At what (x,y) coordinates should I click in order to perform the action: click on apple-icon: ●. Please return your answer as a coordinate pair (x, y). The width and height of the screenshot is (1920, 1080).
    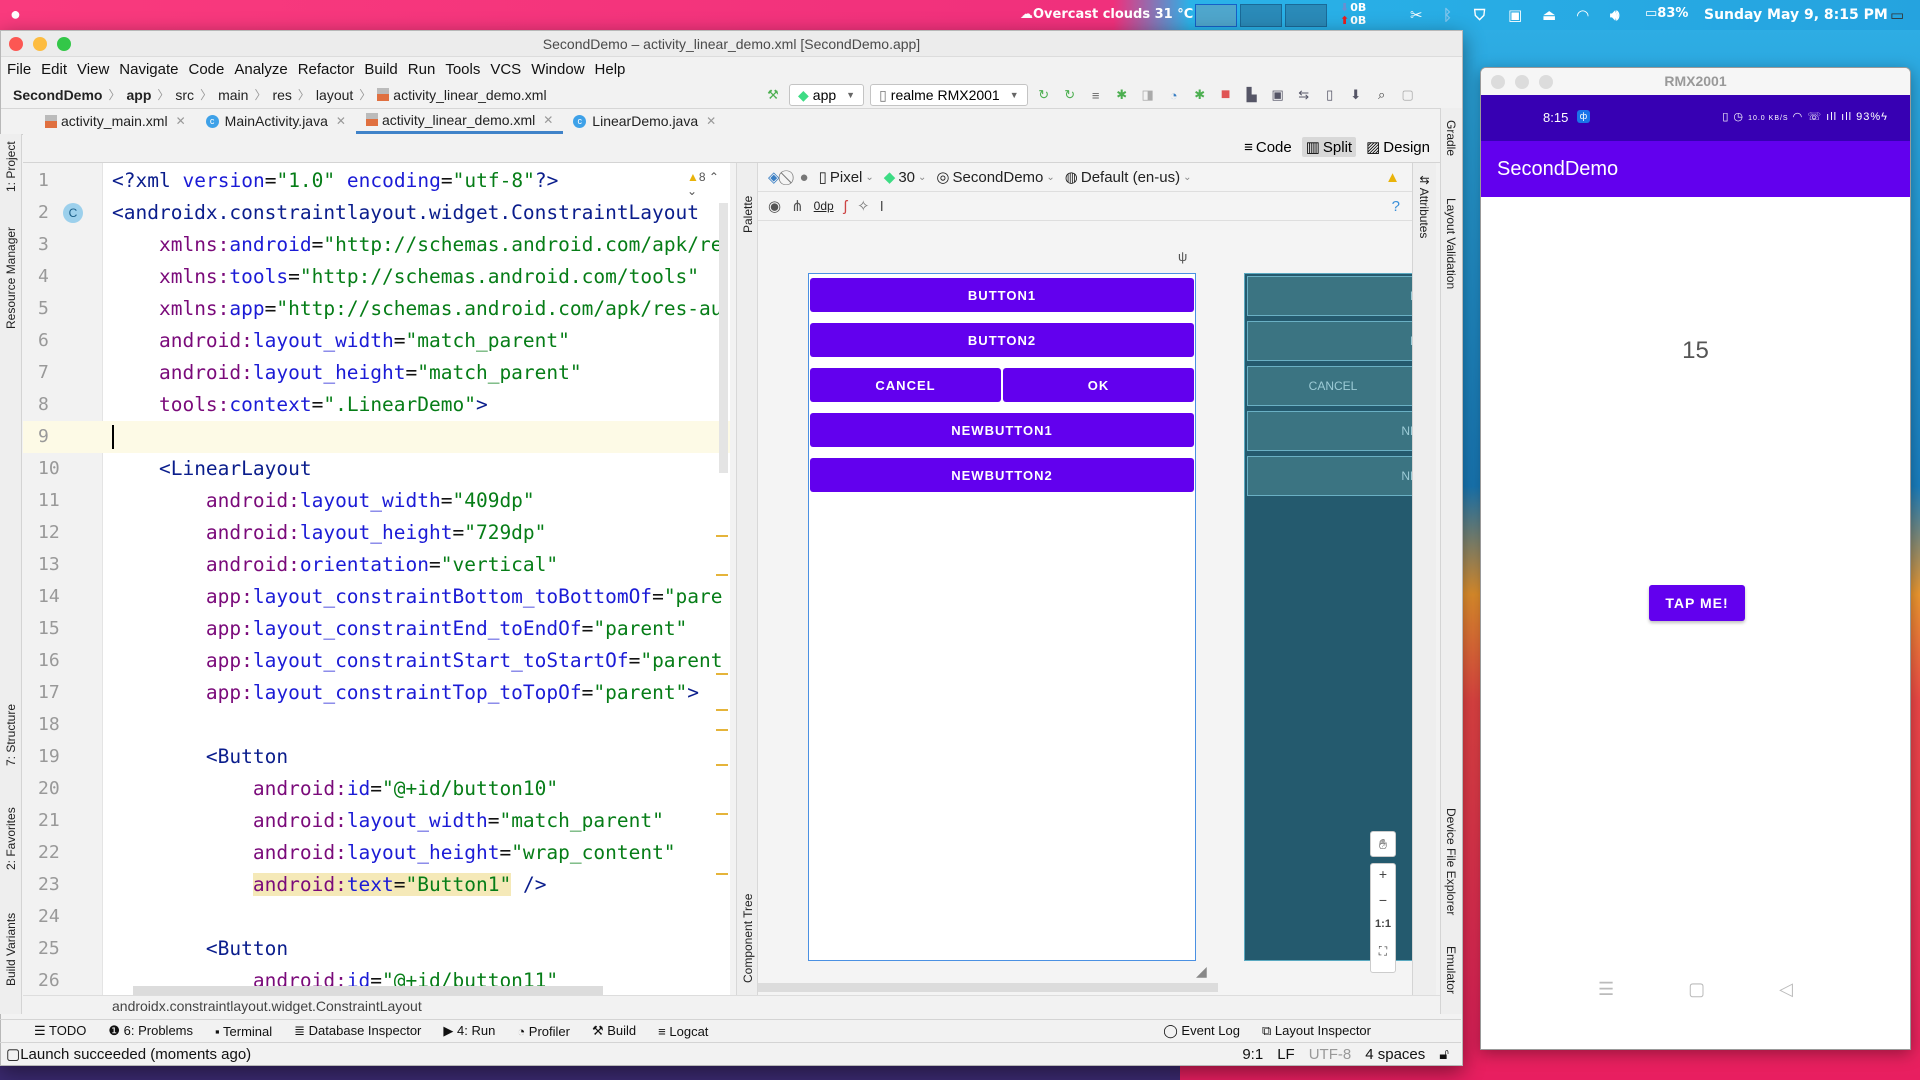
    Looking at the image, I should click on (15, 14).